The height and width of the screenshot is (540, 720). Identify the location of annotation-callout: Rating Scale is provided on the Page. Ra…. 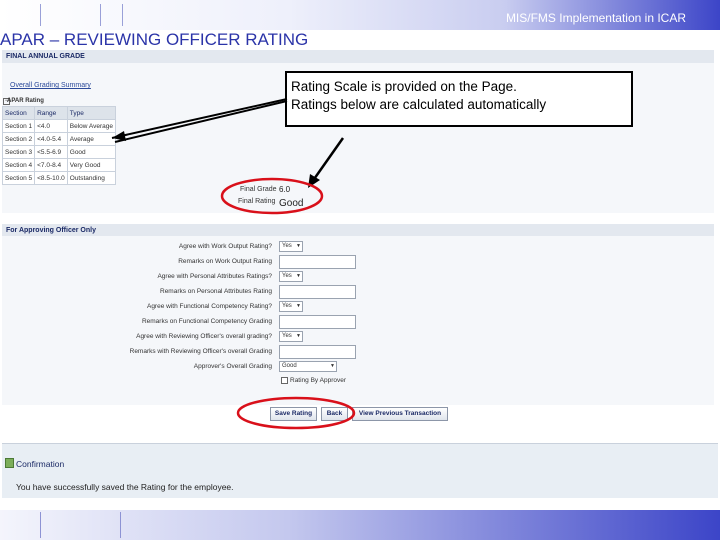
(459, 99).